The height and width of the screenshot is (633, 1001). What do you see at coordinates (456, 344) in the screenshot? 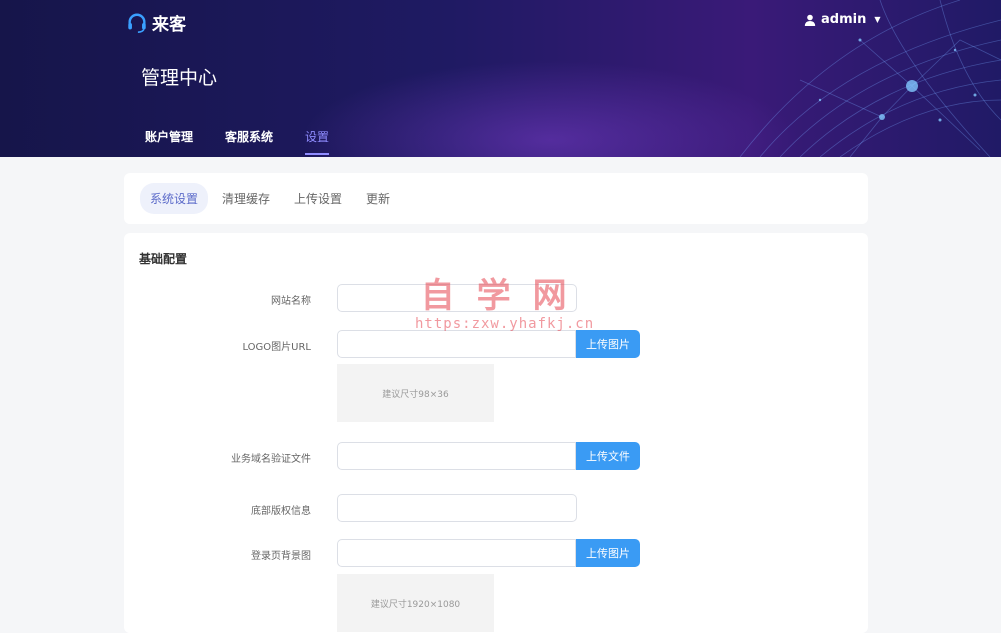
I see `logo-url-input` at bounding box center [456, 344].